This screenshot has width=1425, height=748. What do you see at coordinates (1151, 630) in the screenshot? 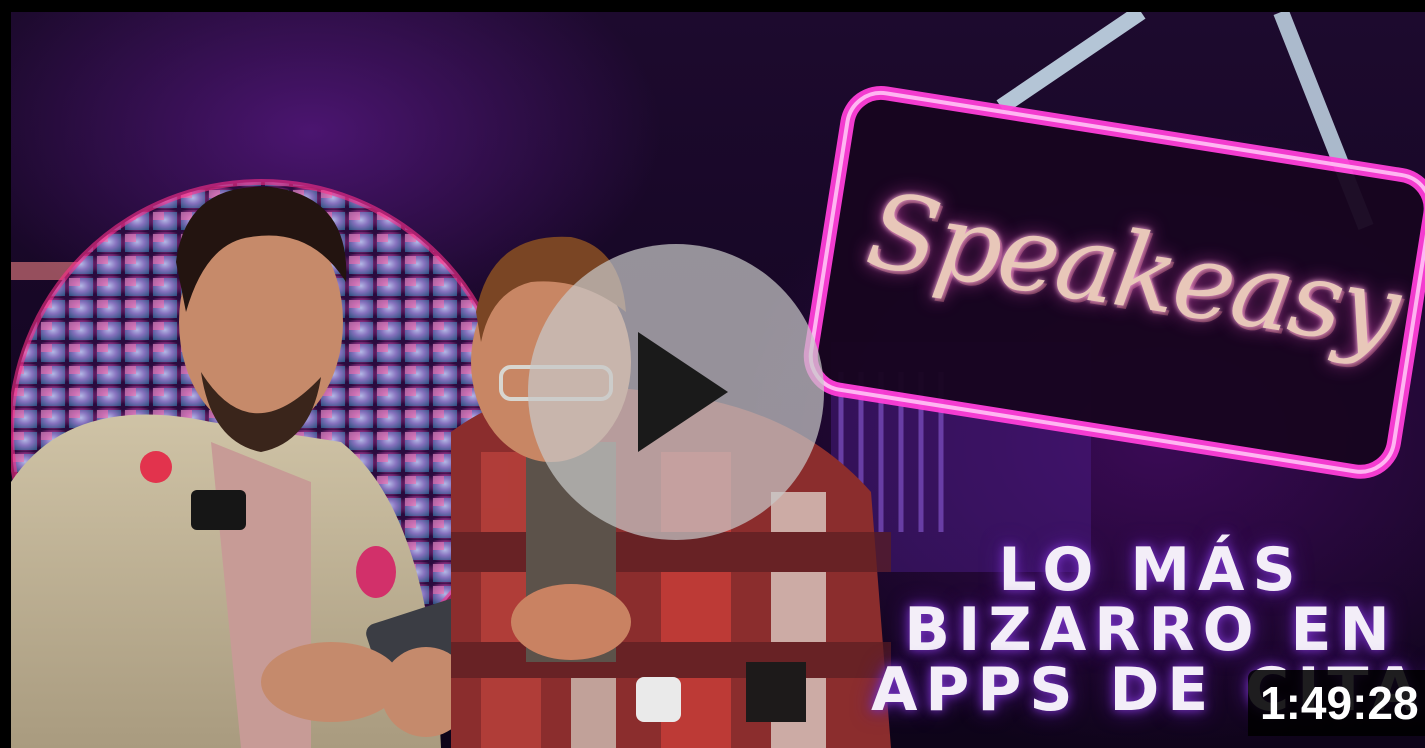
I see `headline-line-2: BIZARRO EN` at bounding box center [1151, 630].